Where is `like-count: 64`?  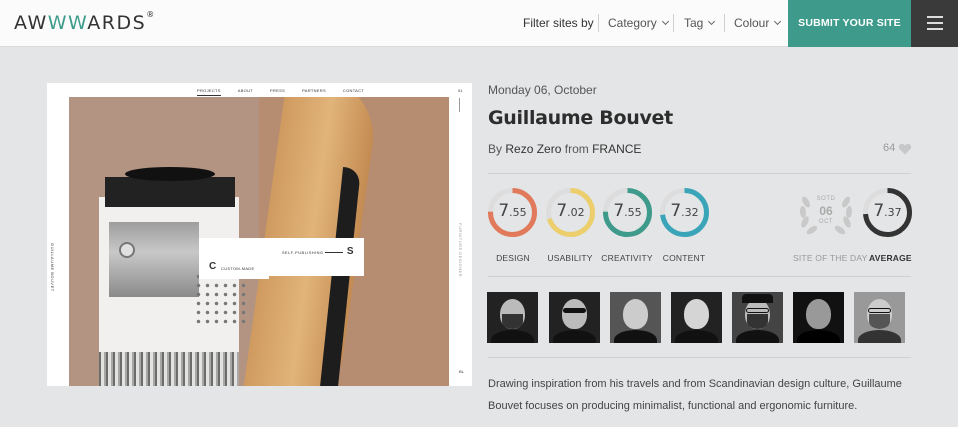 like-count: 64 is located at coordinates (889, 148).